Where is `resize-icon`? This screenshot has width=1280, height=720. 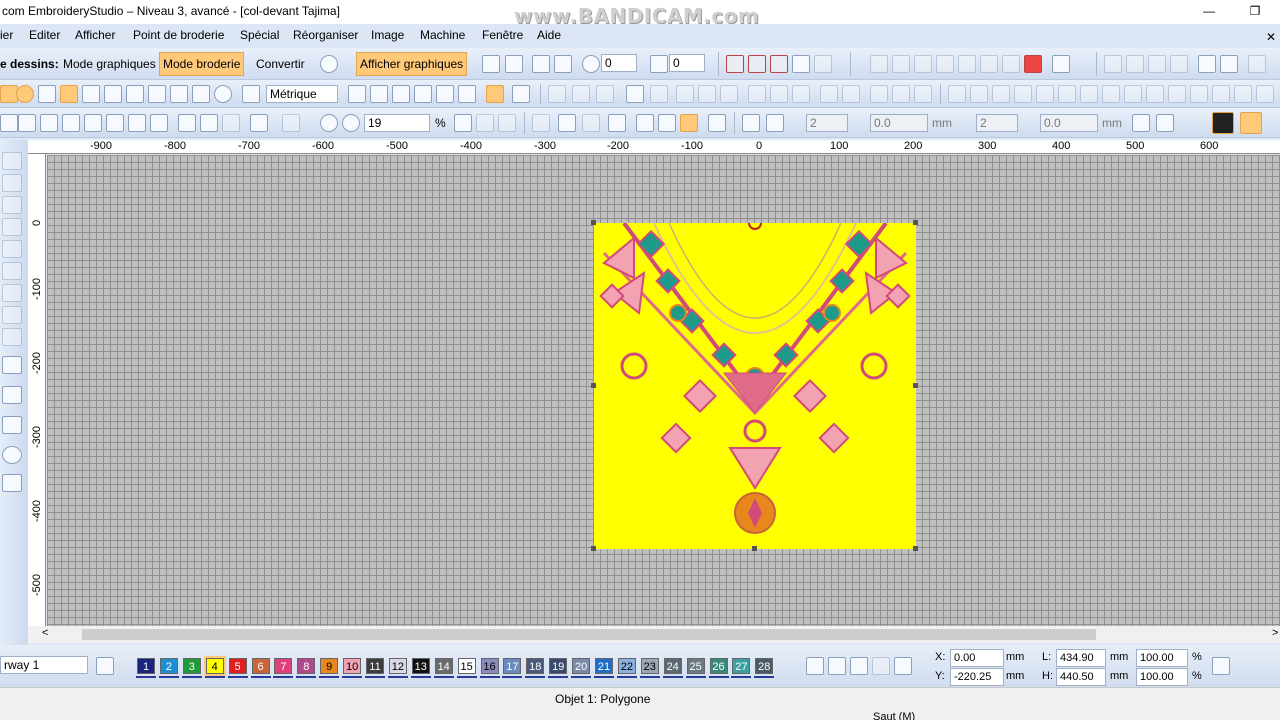
resize-icon is located at coordinates (1251, 123).